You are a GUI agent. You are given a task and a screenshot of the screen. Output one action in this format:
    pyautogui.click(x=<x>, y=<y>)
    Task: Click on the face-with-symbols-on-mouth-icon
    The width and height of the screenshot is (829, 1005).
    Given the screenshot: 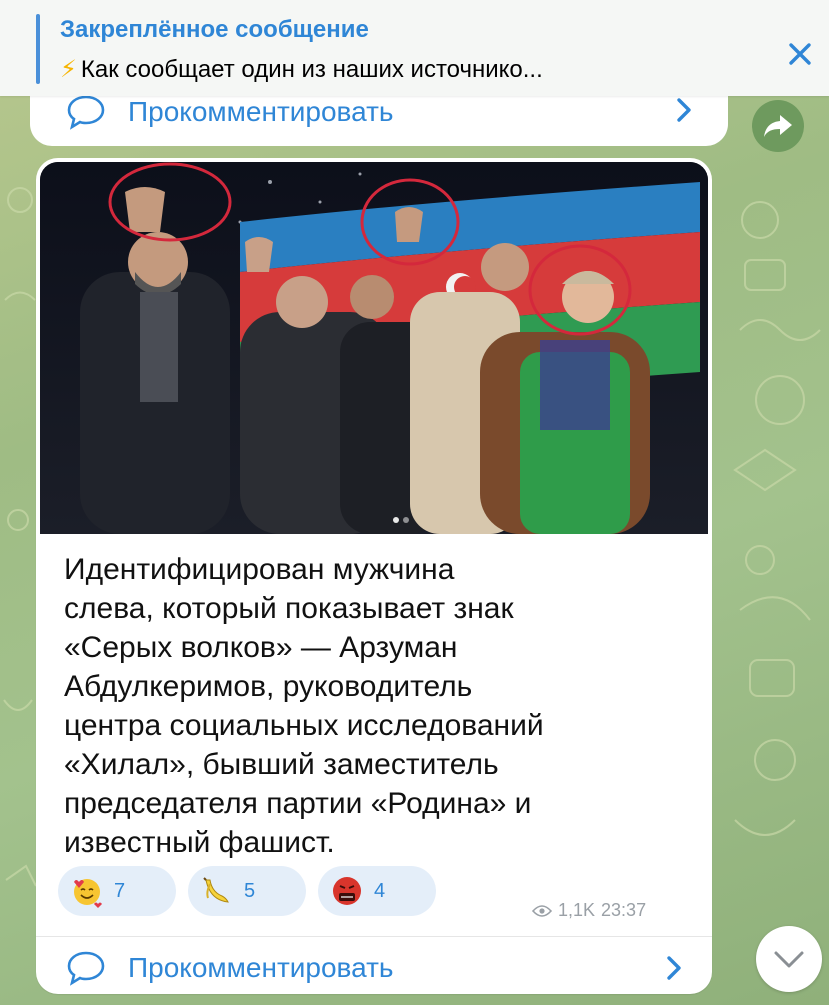 What is the action you would take?
    pyautogui.click(x=347, y=891)
    